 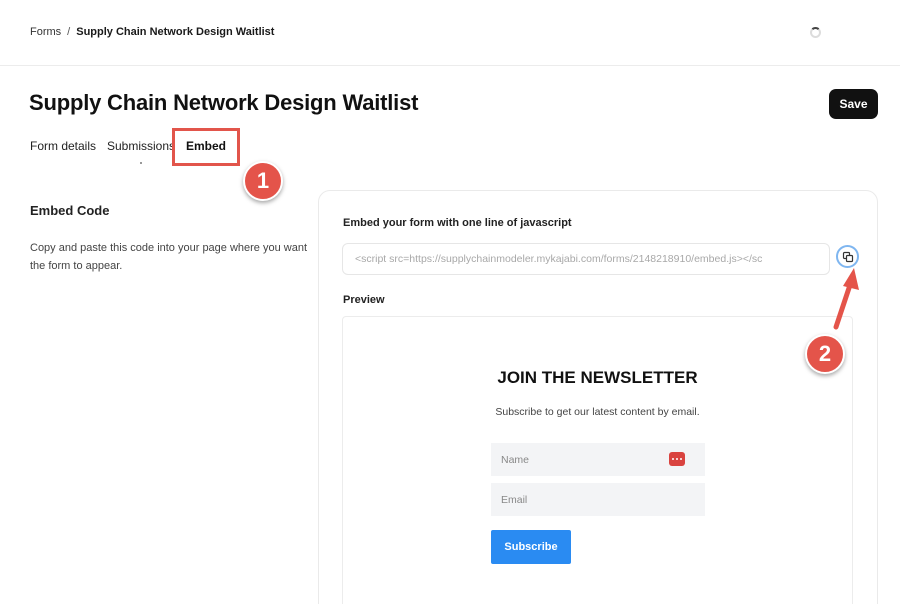 I want to click on page-title: Supply Chain Network Design Waitlist, so click(x=224, y=102).